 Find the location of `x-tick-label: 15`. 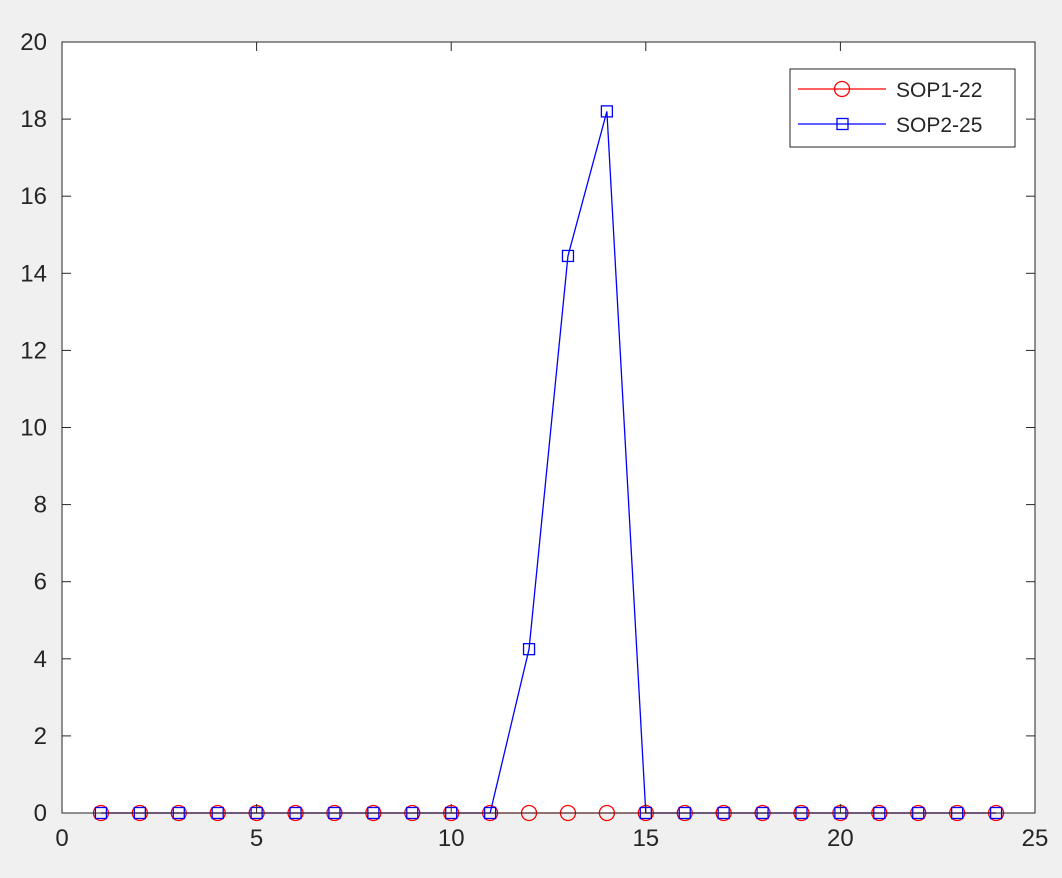

x-tick-label: 15 is located at coordinates (645, 838).